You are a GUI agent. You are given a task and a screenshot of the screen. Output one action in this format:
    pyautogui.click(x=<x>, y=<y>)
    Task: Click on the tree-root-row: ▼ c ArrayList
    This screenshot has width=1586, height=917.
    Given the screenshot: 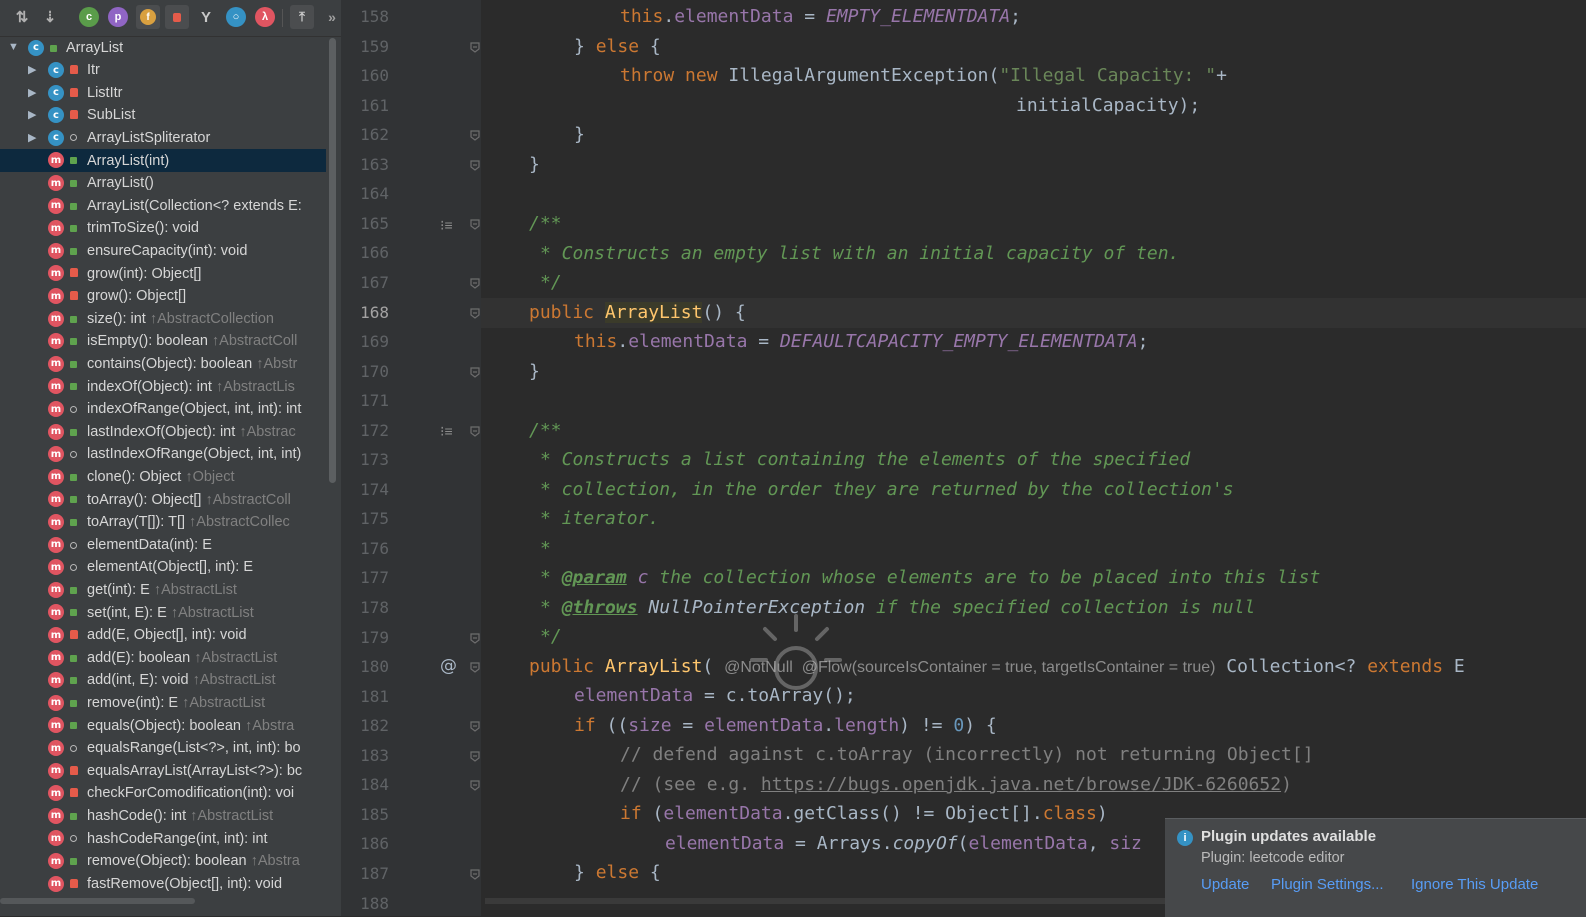 What is the action you would take?
    pyautogui.click(x=163, y=48)
    